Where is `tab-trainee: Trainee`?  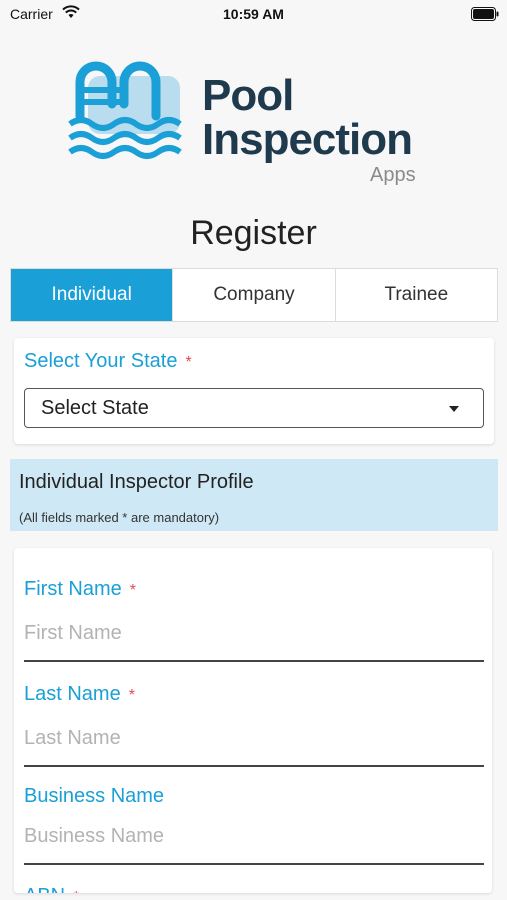 tab-trainee: Trainee is located at coordinates (415, 295).